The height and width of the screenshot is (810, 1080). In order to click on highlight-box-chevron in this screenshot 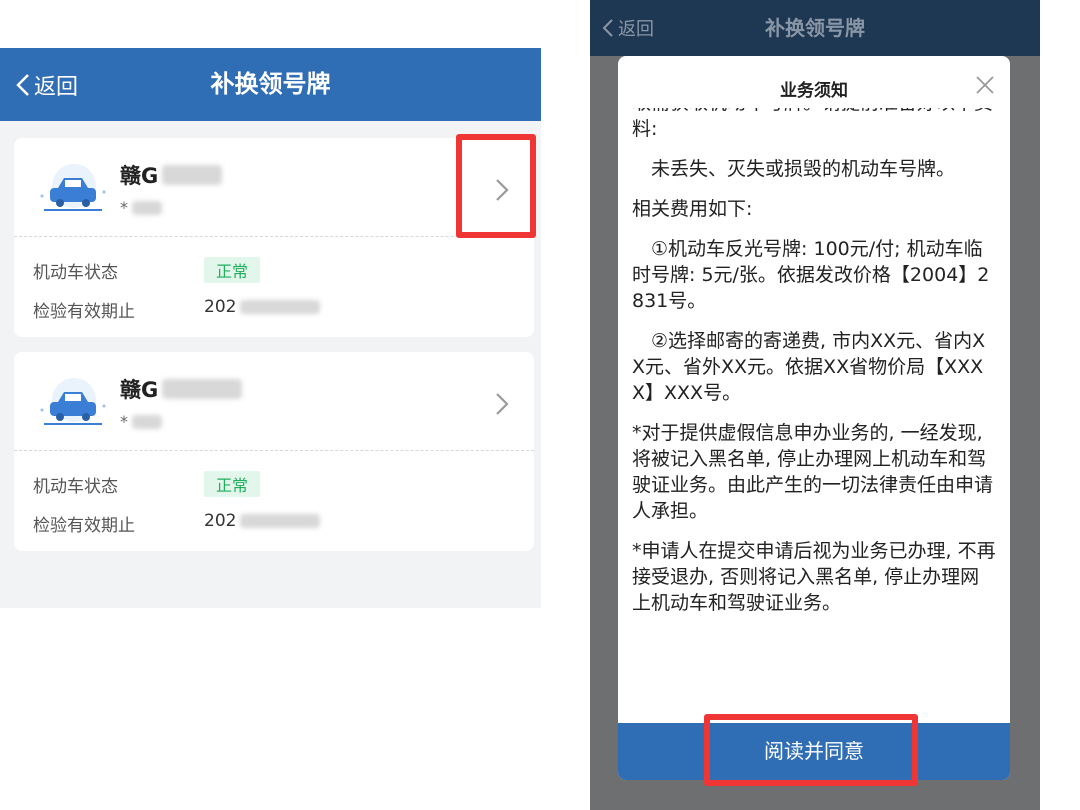, I will do `click(496, 186)`.